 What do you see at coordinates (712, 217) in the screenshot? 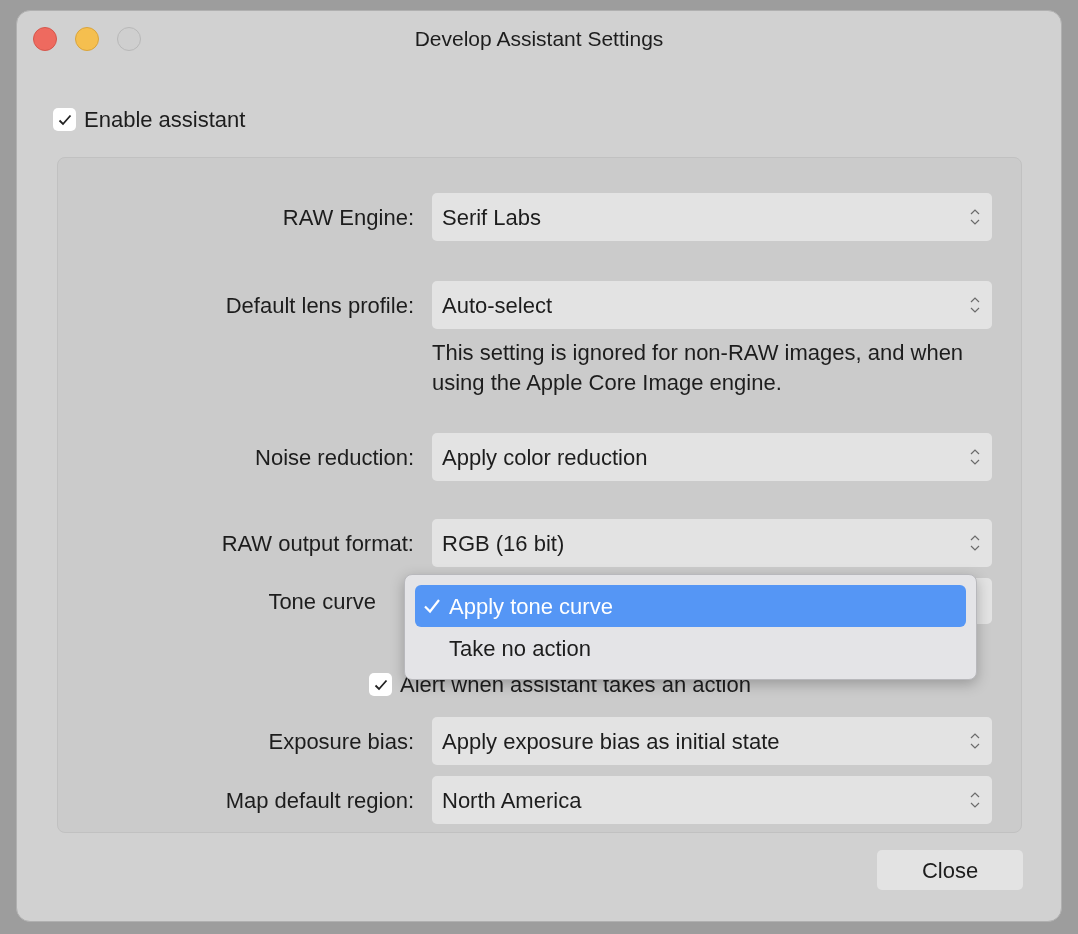
I see `dropdown-select: Serif Labs` at bounding box center [712, 217].